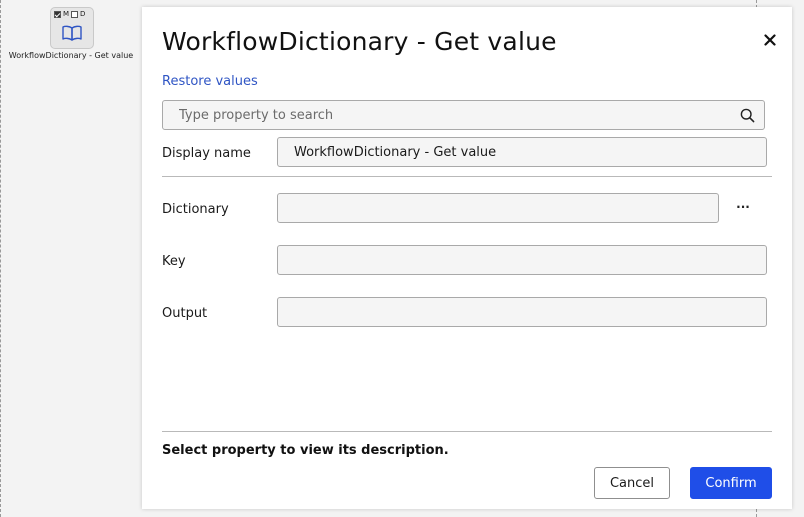  What do you see at coordinates (467, 176) in the screenshot?
I see `header-divider` at bounding box center [467, 176].